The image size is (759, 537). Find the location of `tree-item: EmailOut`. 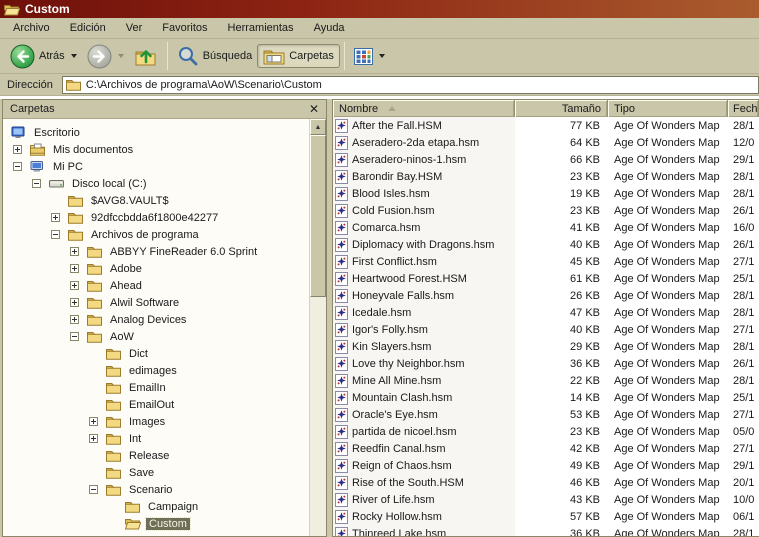

tree-item: EmailOut is located at coordinates (156, 404).